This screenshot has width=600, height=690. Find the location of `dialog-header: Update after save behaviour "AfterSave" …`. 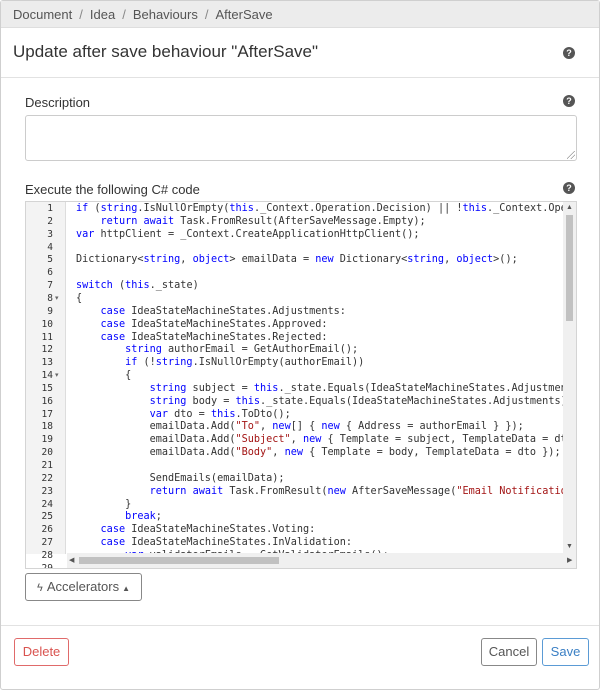

dialog-header: Update after save behaviour "AfterSave" … is located at coordinates (300, 53).